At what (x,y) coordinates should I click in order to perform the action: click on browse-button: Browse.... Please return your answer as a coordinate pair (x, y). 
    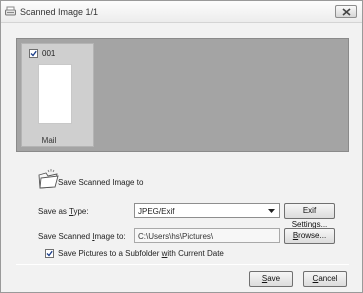
    Looking at the image, I should click on (309, 236).